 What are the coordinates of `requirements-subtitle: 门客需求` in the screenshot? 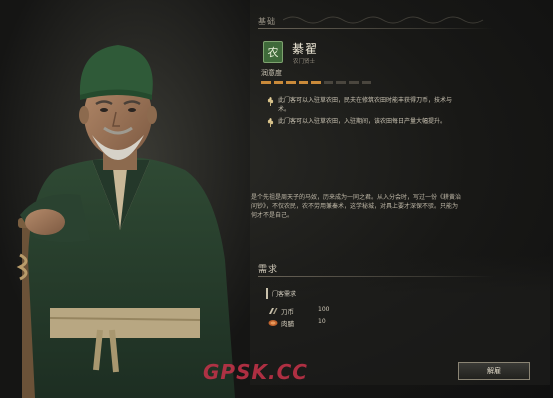 It's located at (283, 293).